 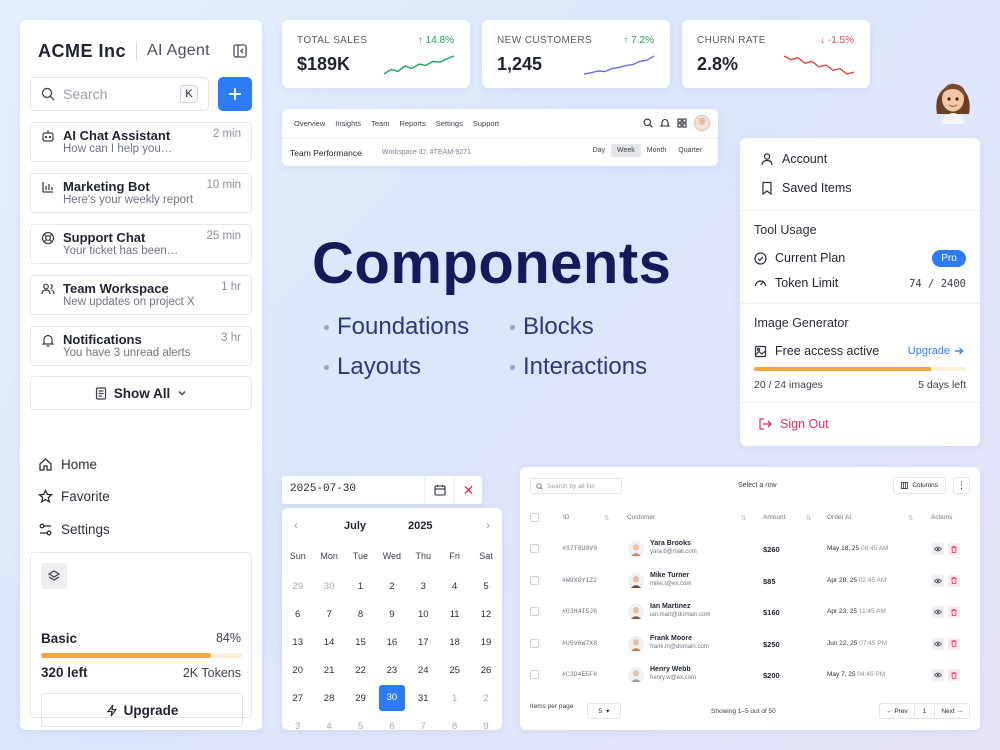 What do you see at coordinates (141, 393) in the screenshot?
I see `show-all-button: Show All` at bounding box center [141, 393].